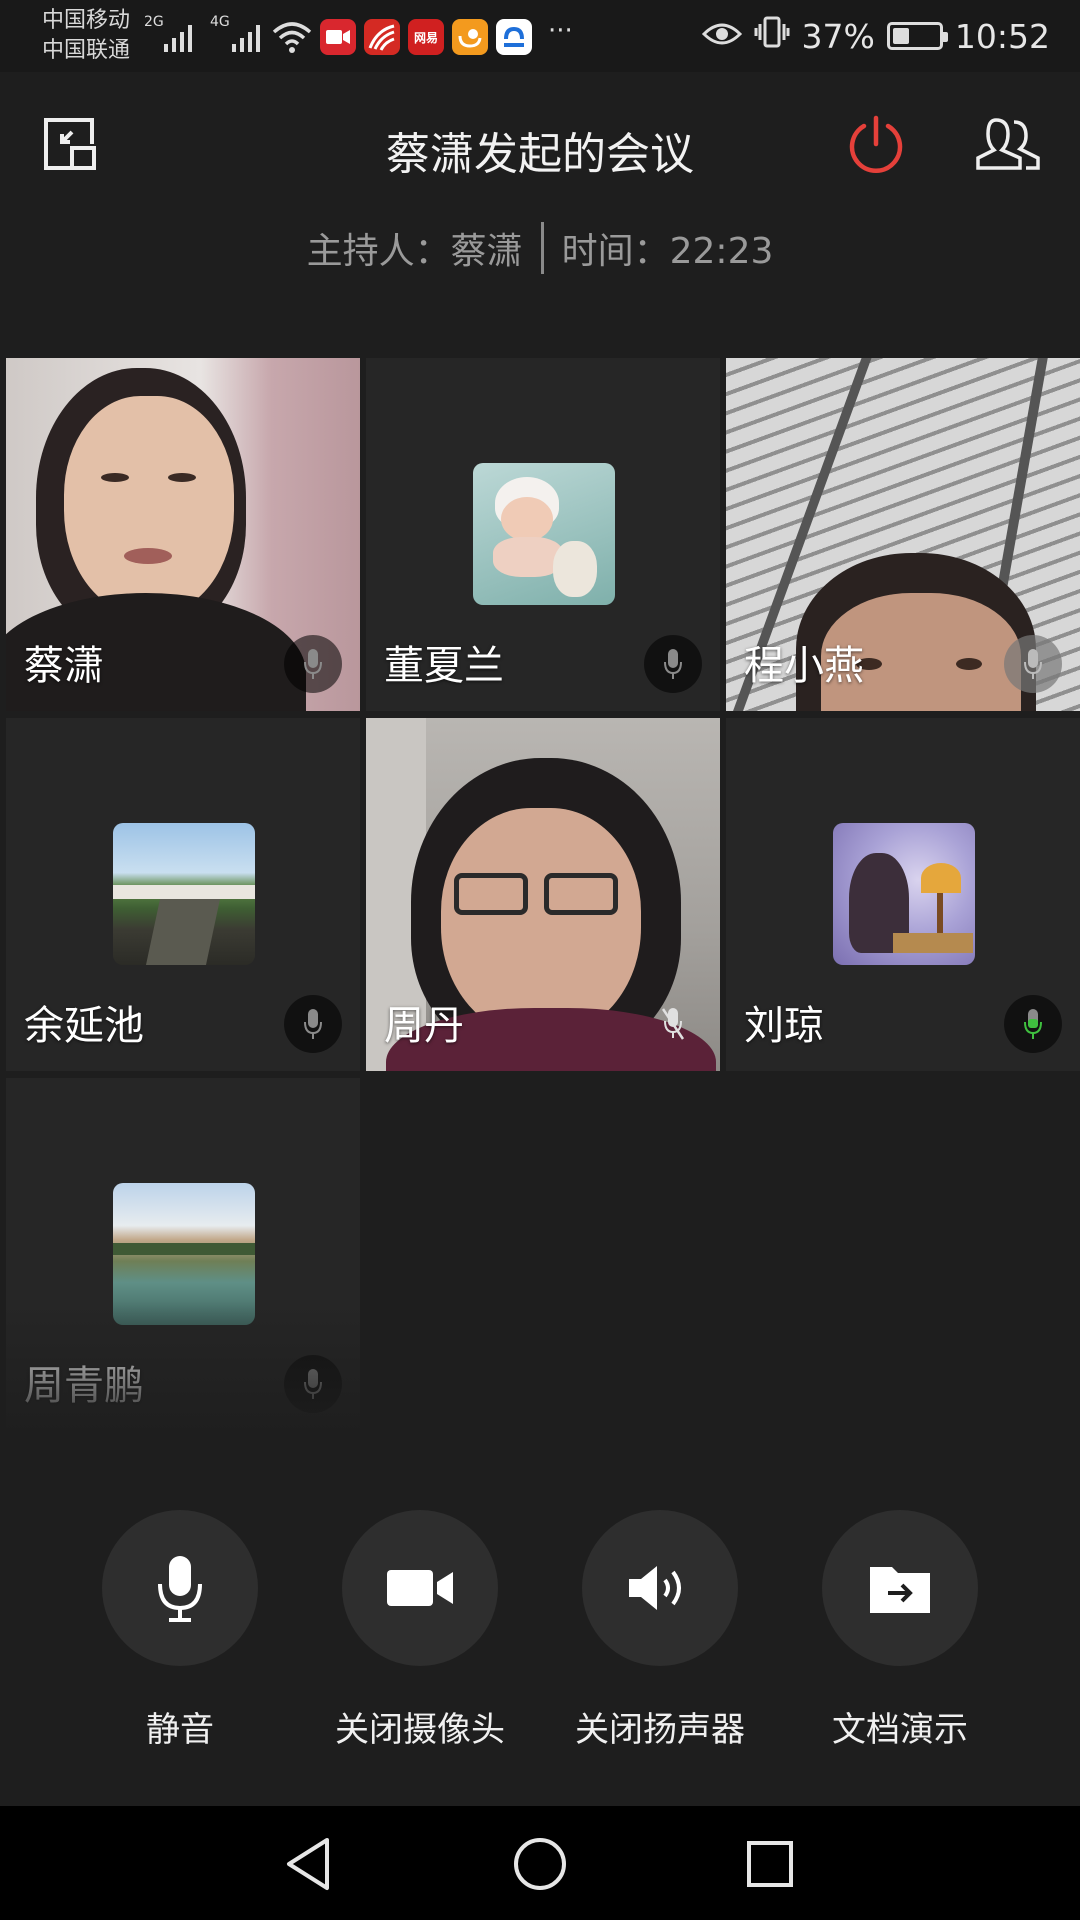 The height and width of the screenshot is (1920, 1080). I want to click on camera-label: 关闭摄像头, so click(420, 1730).